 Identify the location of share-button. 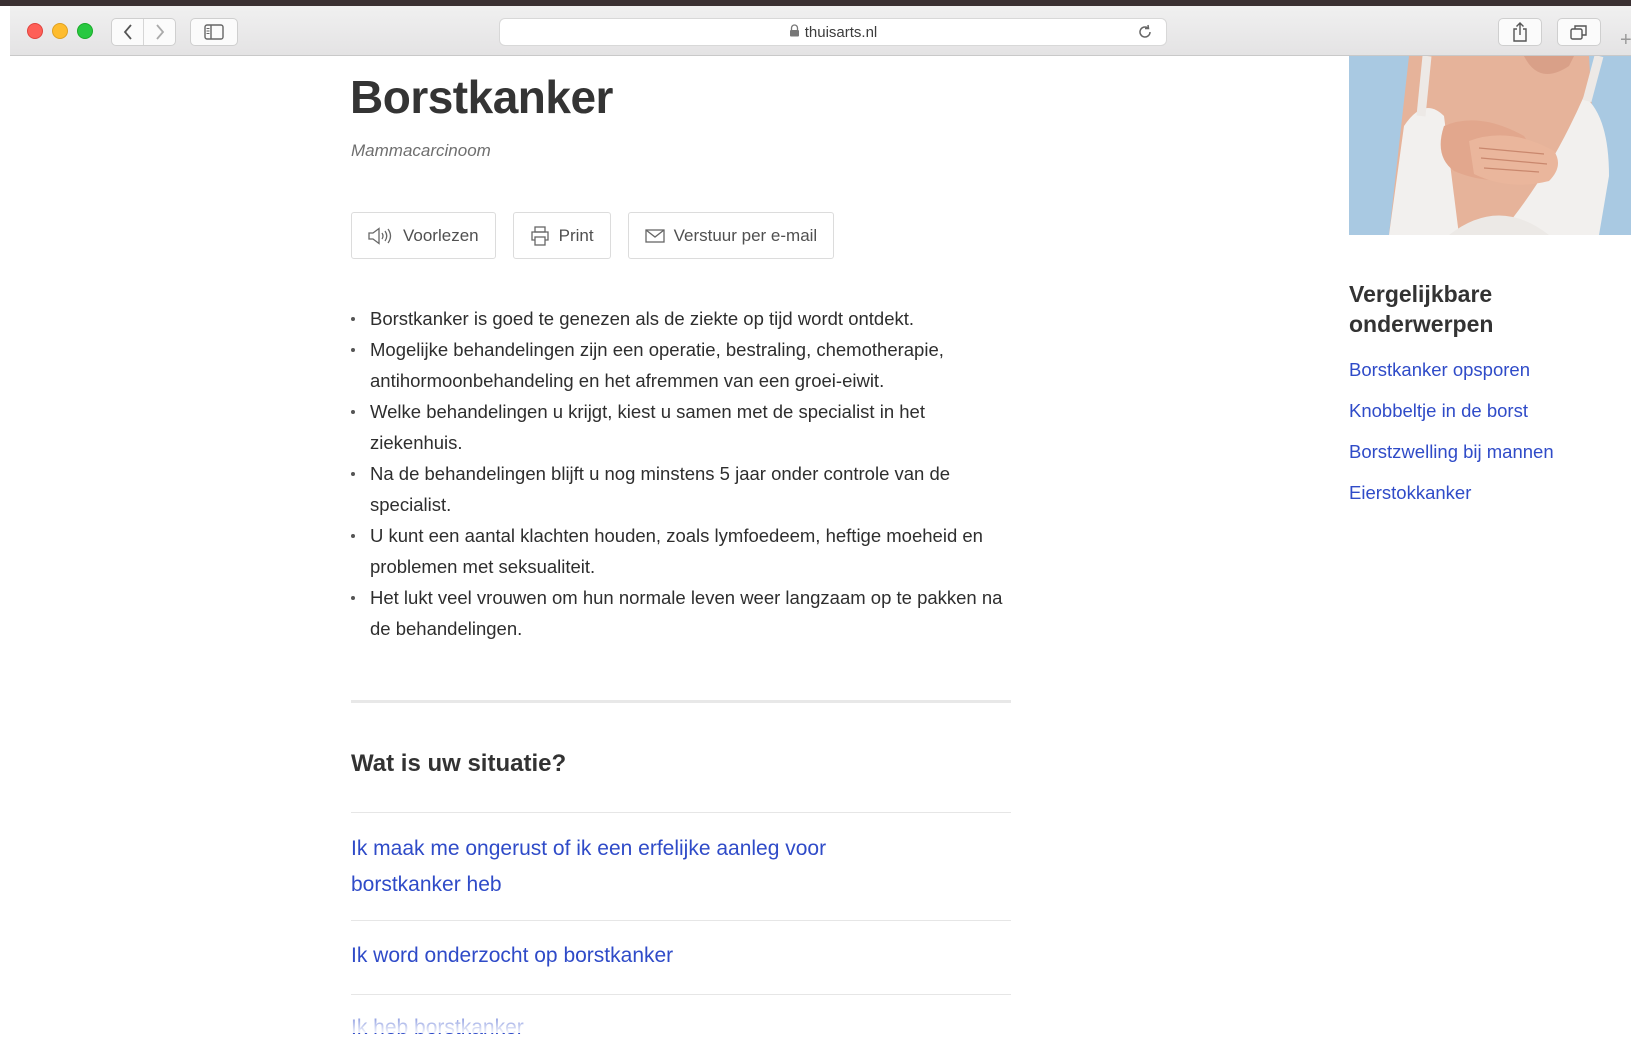
(1520, 32).